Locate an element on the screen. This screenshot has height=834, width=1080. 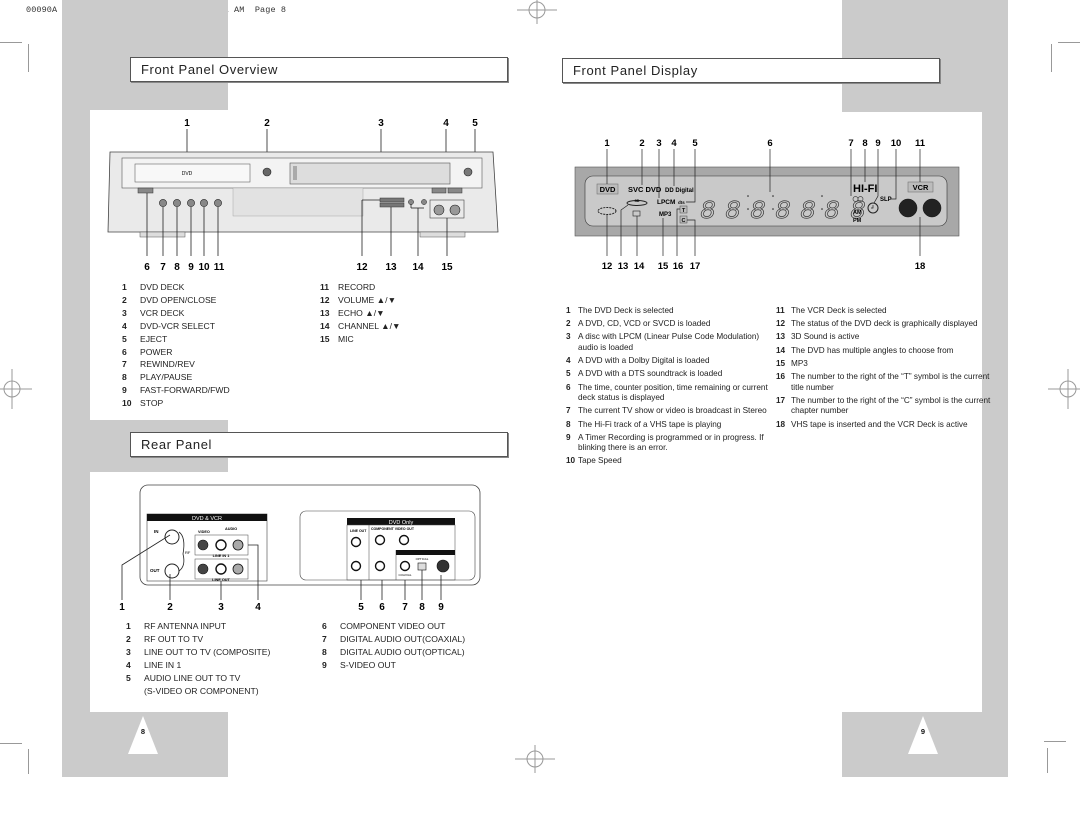
display-callout-5: 5 is located at coordinates (695, 143).